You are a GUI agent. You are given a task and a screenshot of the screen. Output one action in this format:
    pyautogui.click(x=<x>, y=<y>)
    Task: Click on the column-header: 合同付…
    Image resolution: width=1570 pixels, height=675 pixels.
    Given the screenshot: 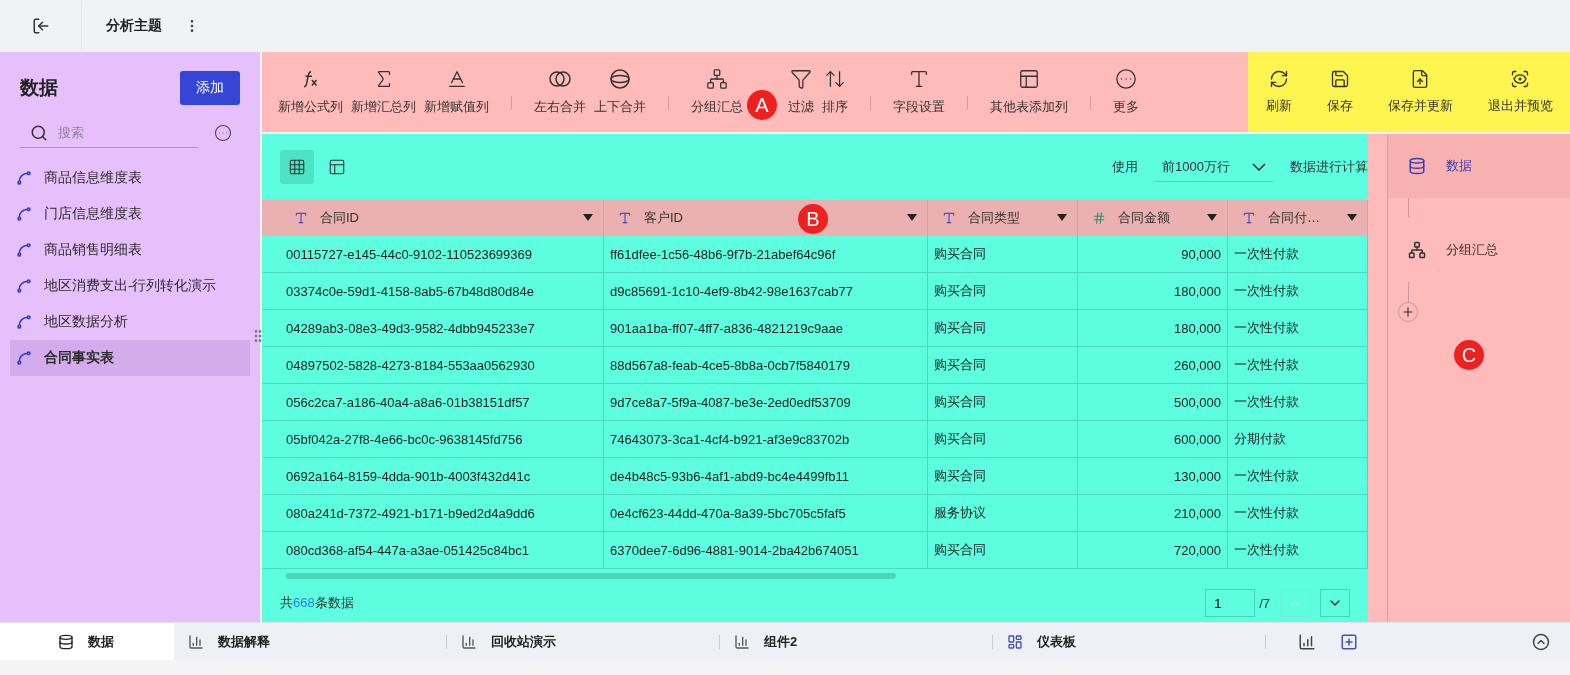 What is the action you would take?
    pyautogui.click(x=1294, y=218)
    